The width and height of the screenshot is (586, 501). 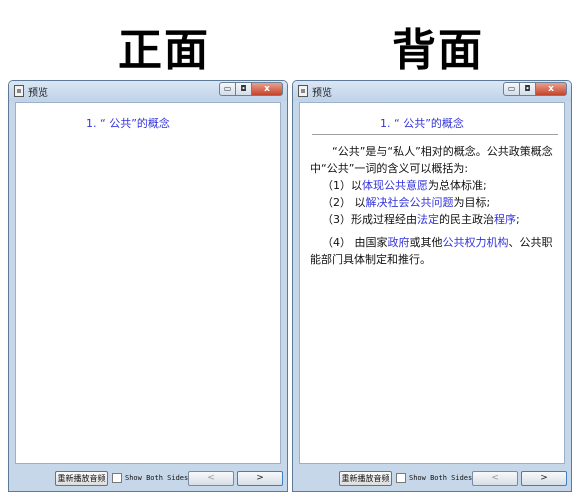 What do you see at coordinates (466, 219) in the screenshot?
I see `answer-item-suffix: 的民主政治` at bounding box center [466, 219].